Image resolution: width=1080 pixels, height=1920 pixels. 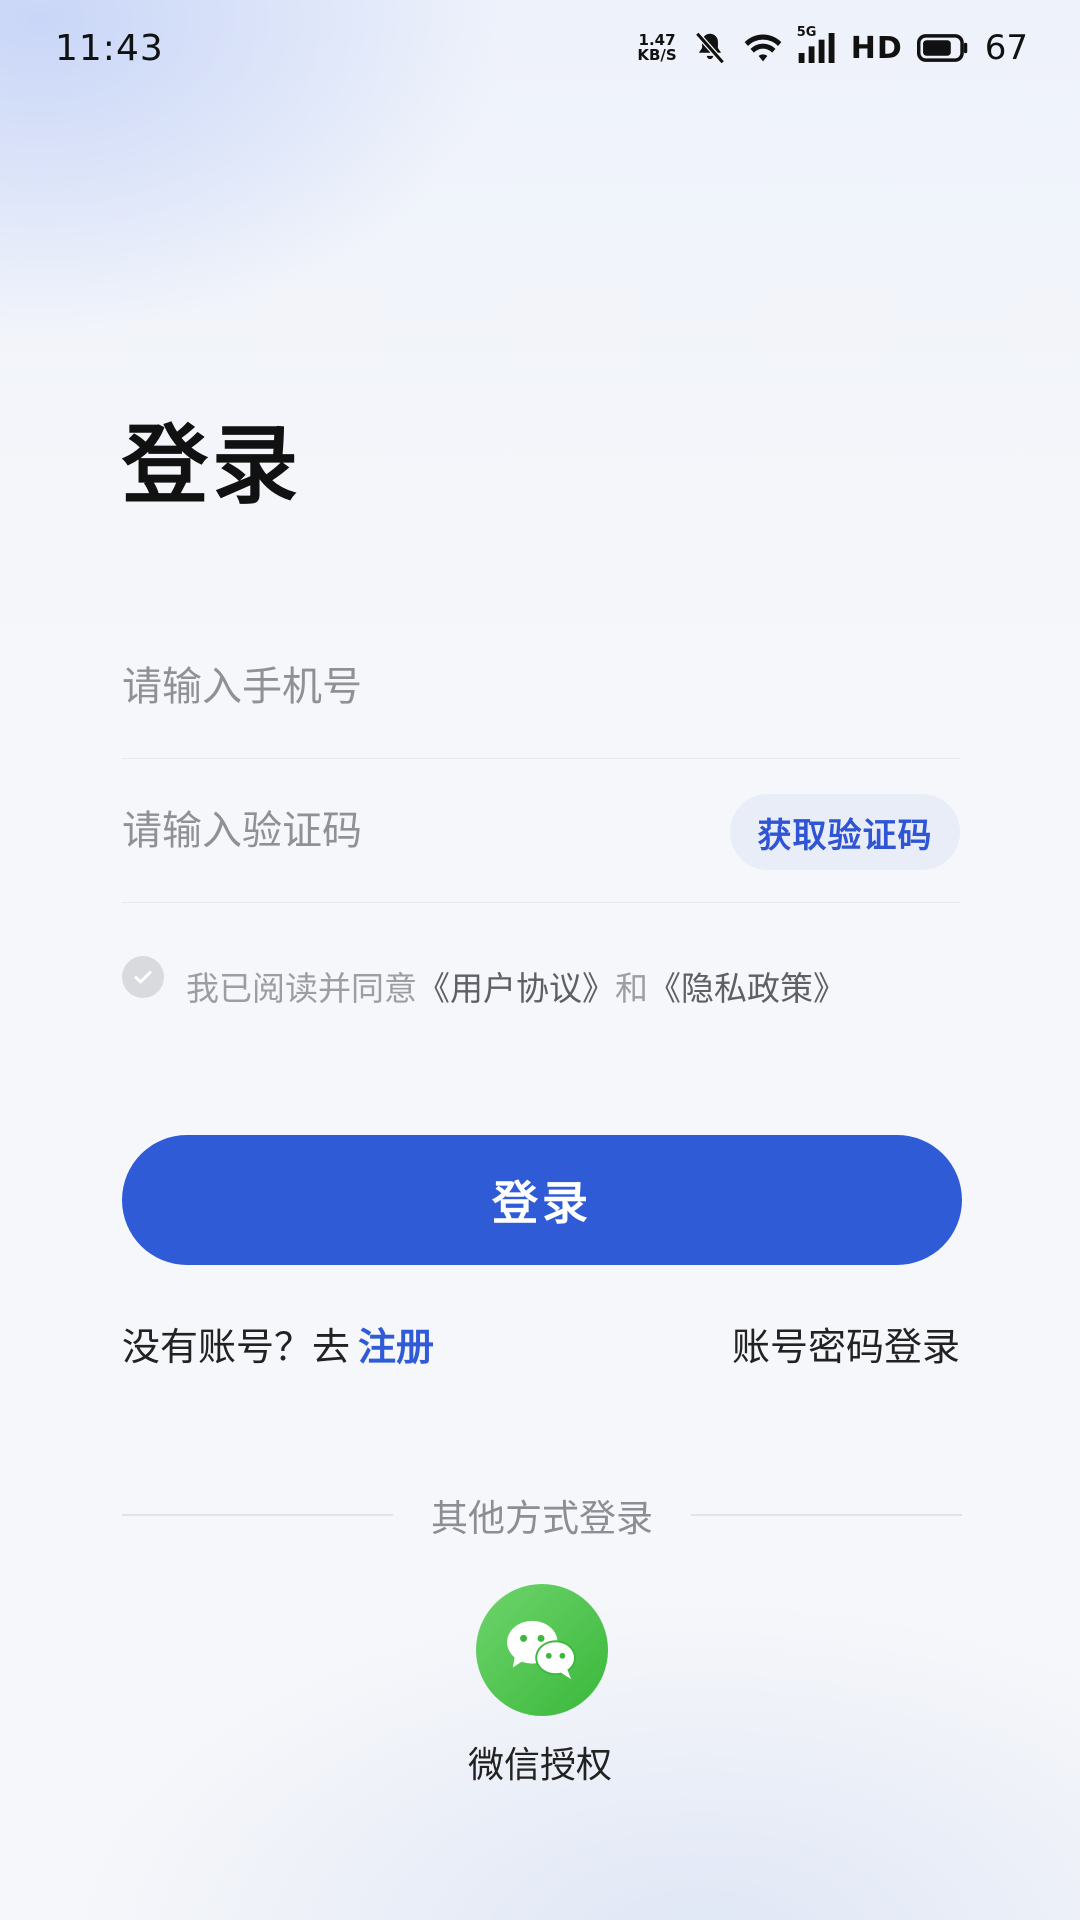 I want to click on login-button: 登录, so click(x=542, y=1200).